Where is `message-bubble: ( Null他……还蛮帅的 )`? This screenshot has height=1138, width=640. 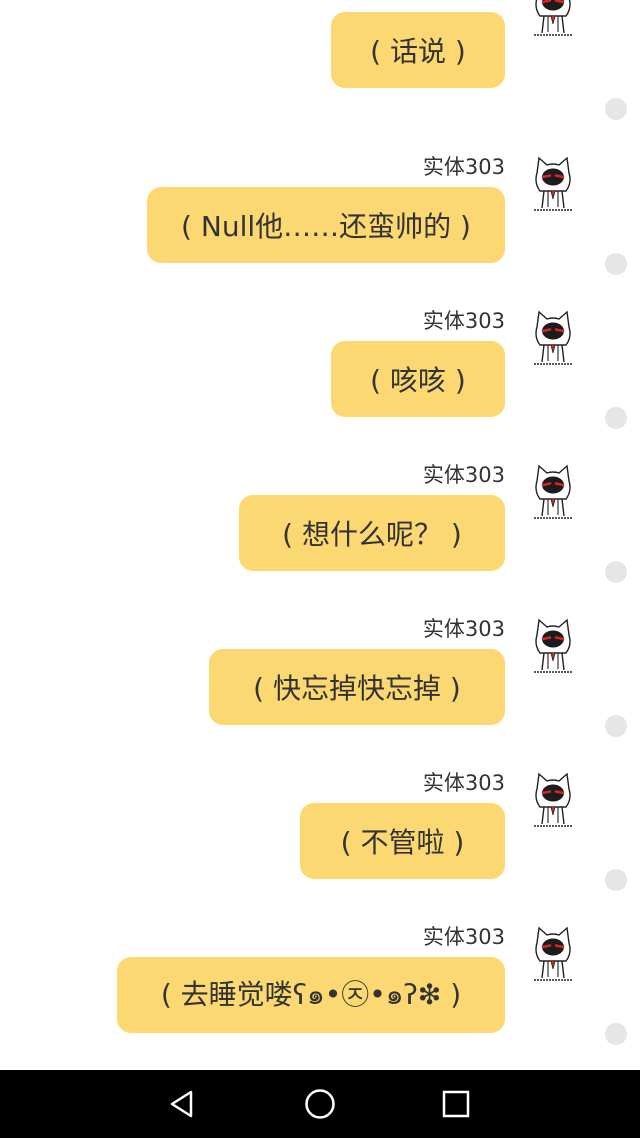
message-bubble: ( Null他……还蛮帅的 ) is located at coordinates (326, 225).